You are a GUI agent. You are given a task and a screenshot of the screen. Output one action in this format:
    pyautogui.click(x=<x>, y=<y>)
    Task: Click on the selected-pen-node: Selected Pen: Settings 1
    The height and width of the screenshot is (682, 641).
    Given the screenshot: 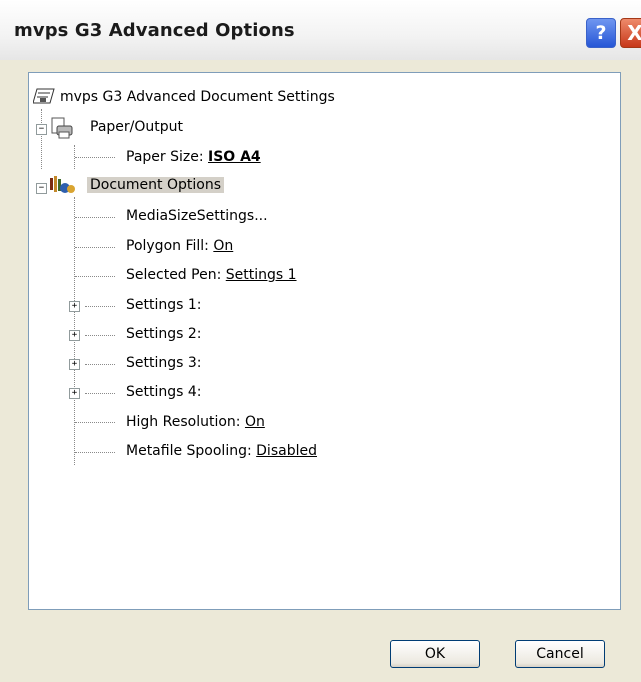 What is the action you would take?
    pyautogui.click(x=211, y=275)
    